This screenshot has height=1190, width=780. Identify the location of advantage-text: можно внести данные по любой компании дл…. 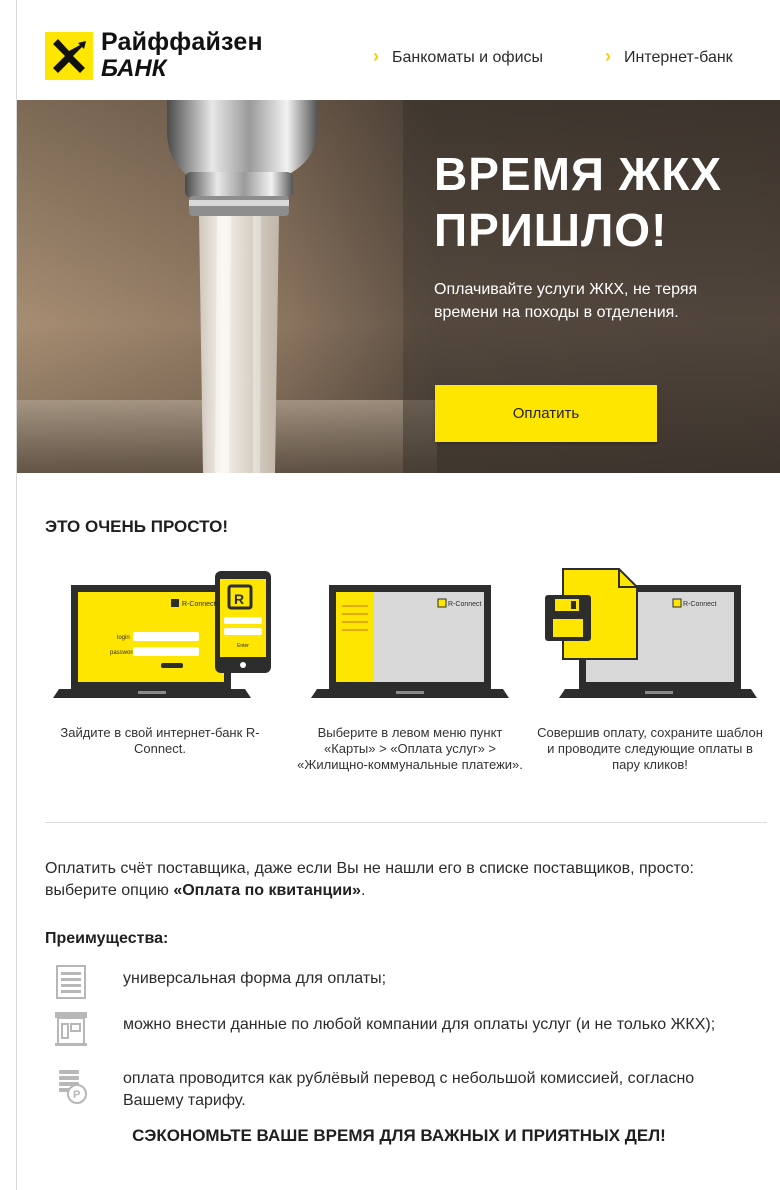
(419, 1024).